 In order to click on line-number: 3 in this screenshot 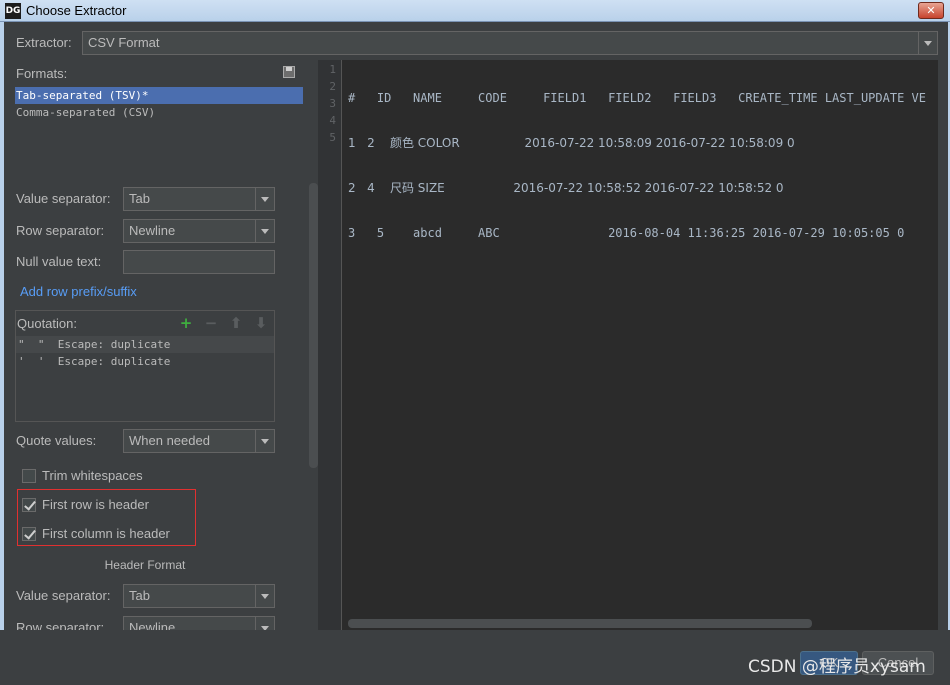, I will do `click(332, 103)`.